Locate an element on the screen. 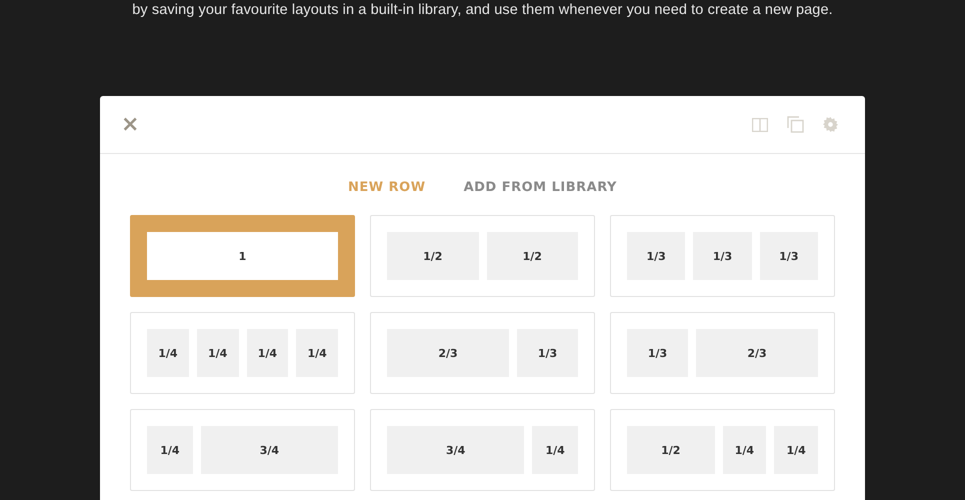 The height and width of the screenshot is (500, 965). copy-icon is located at coordinates (795, 124).